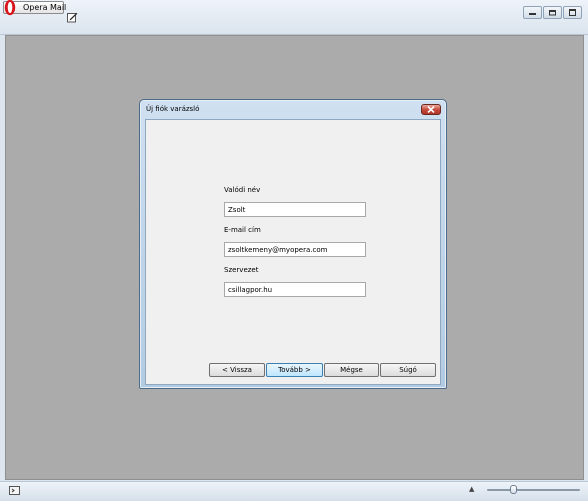 This screenshot has height=501, width=588. Describe the element at coordinates (294, 17) in the screenshot. I see `top-toolbar: Opera Mail` at that location.